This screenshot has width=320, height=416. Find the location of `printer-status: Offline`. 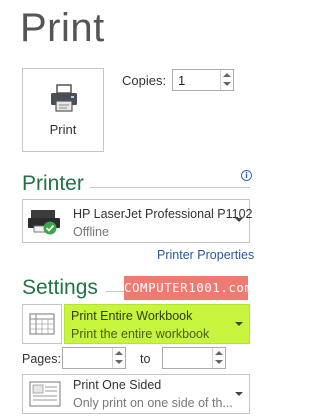

printer-status: Offline is located at coordinates (91, 232).